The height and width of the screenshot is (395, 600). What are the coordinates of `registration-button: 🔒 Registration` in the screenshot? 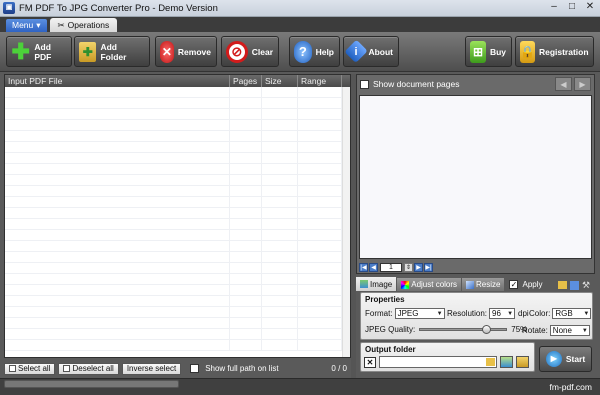 It's located at (554, 51).